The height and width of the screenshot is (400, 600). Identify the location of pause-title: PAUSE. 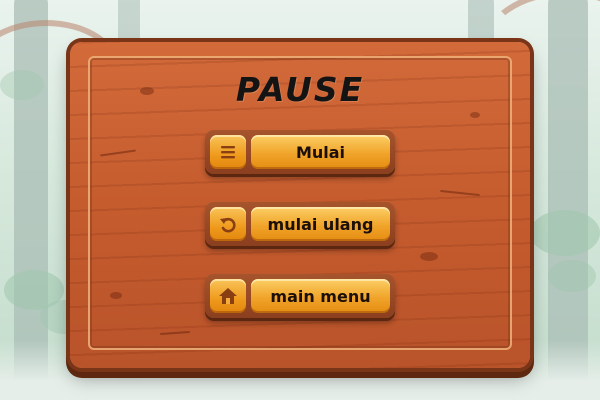
(300, 89).